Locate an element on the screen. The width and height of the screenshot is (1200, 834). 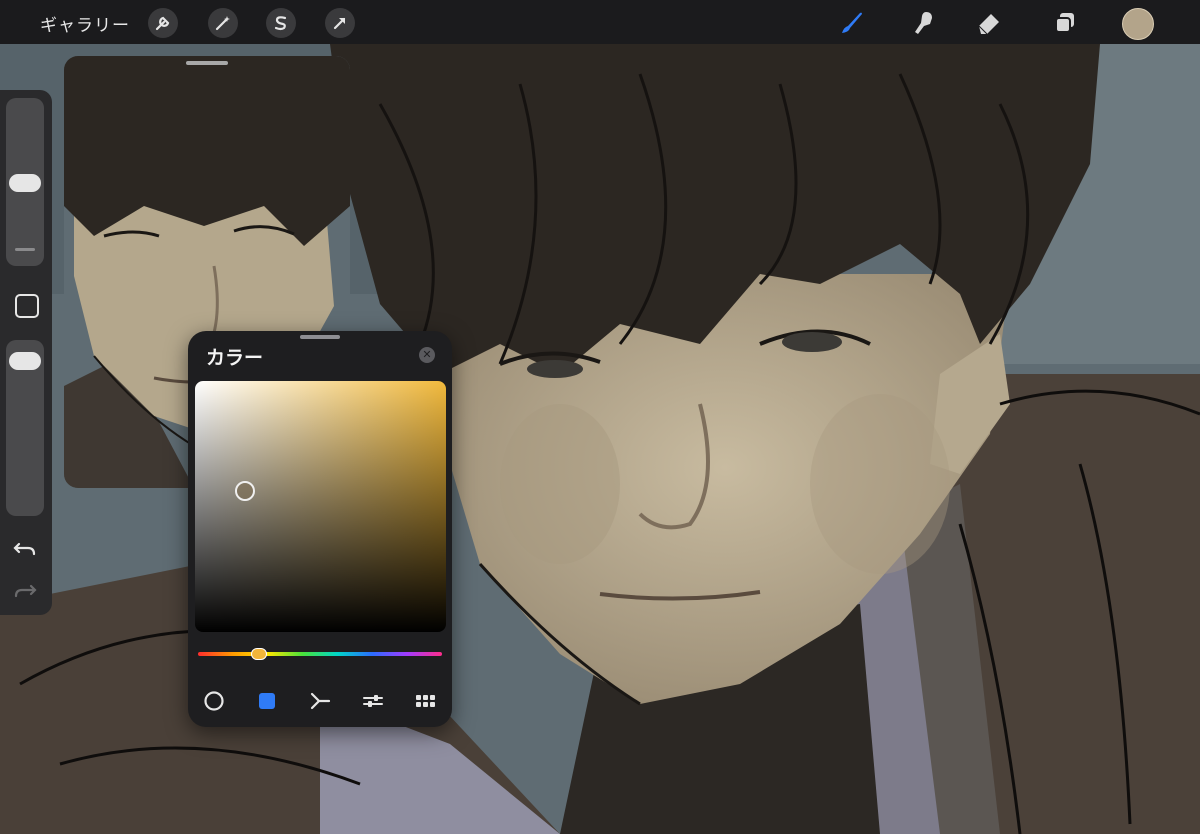
color-panel: カラー ✕ is located at coordinates (320, 529).